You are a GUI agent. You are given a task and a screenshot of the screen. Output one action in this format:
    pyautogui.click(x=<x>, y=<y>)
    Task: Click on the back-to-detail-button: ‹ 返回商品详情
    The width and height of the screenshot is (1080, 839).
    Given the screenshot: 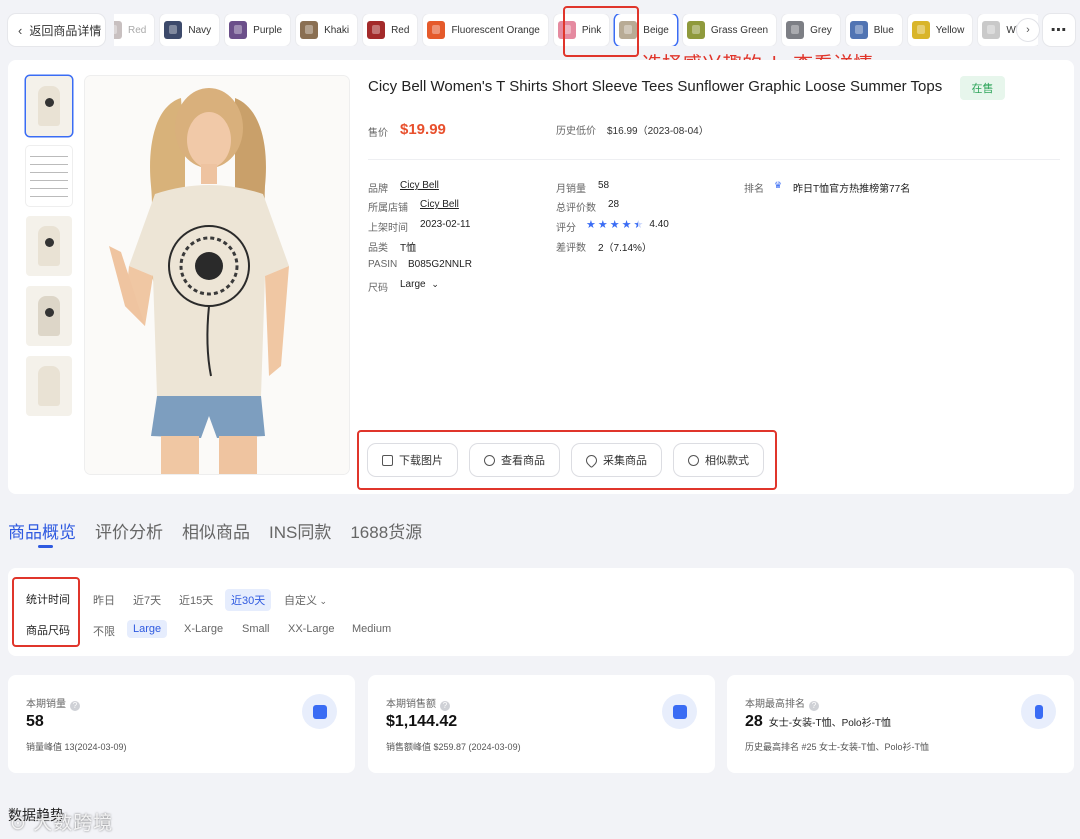 What is the action you would take?
    pyautogui.click(x=56, y=30)
    